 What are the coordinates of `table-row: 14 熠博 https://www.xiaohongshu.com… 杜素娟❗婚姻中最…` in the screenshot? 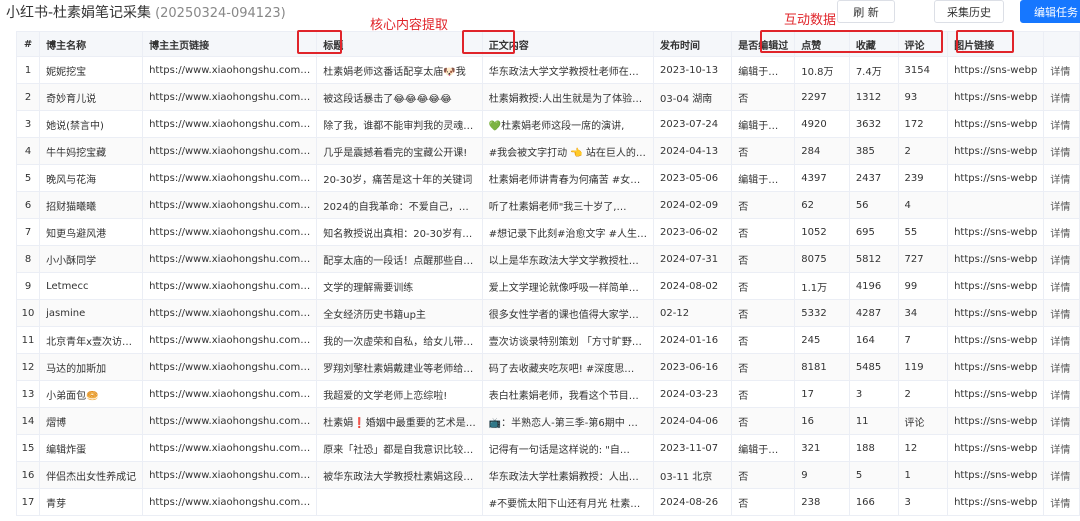 It's located at (547, 421).